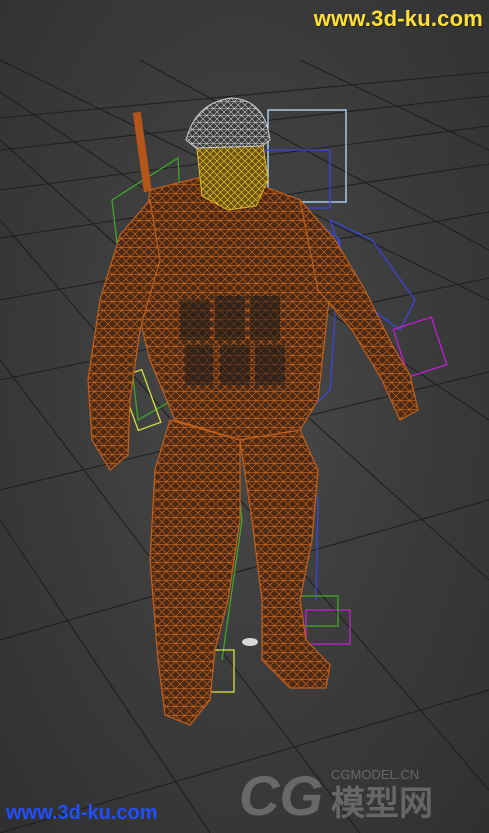 This screenshot has height=833, width=489. I want to click on watermark-top: www.3d-ku.com, so click(398, 18).